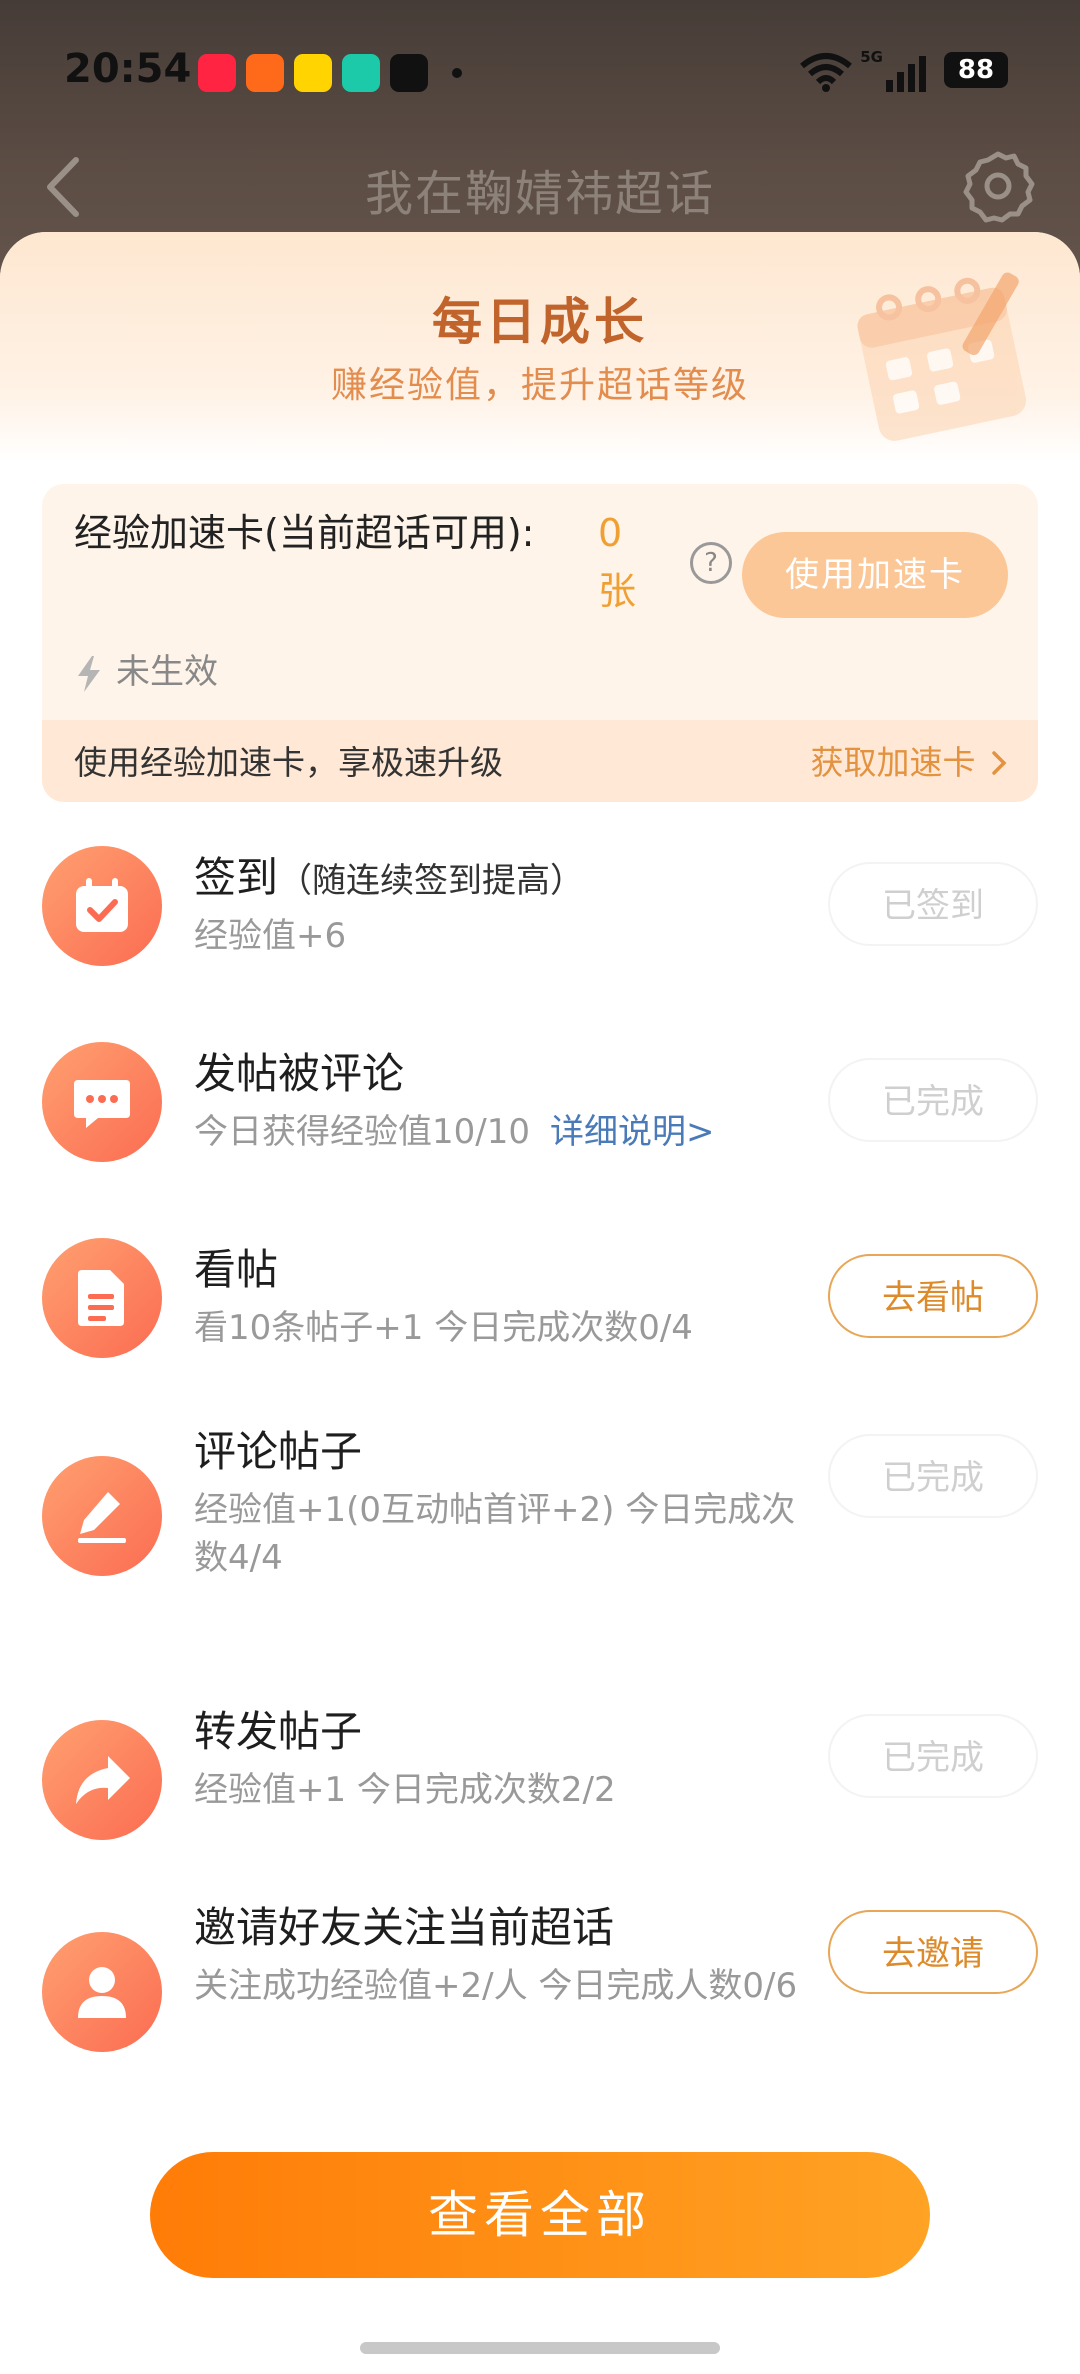 Image resolution: width=1080 pixels, height=2374 pixels. What do you see at coordinates (299, 1073) in the screenshot?
I see `task-title: 发帖被评论` at bounding box center [299, 1073].